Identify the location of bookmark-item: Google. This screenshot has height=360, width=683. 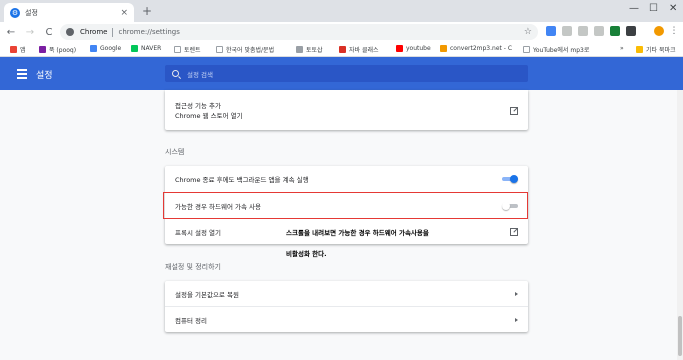
(105, 48).